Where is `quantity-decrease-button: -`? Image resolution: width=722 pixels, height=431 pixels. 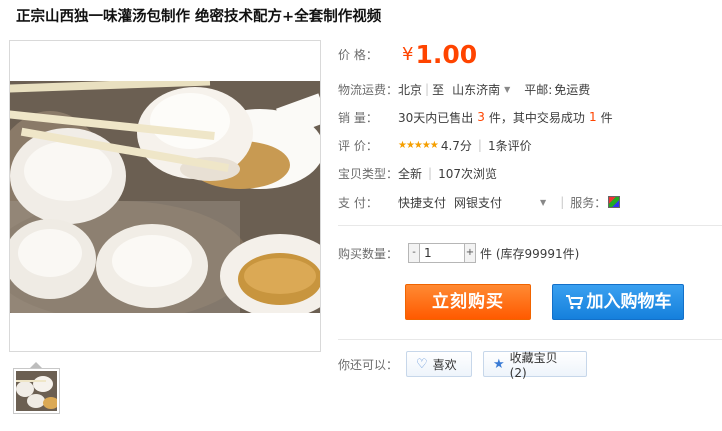
quantity-decrease-button: - is located at coordinates (414, 253).